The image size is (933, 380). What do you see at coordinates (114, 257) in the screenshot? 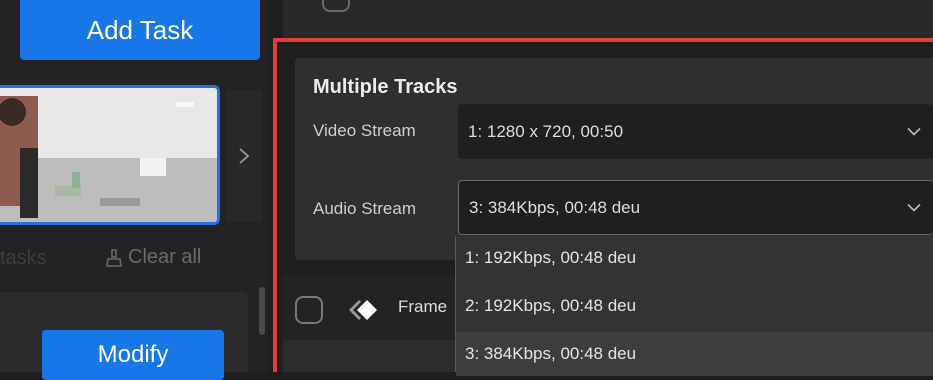
I see `broom-icon` at bounding box center [114, 257].